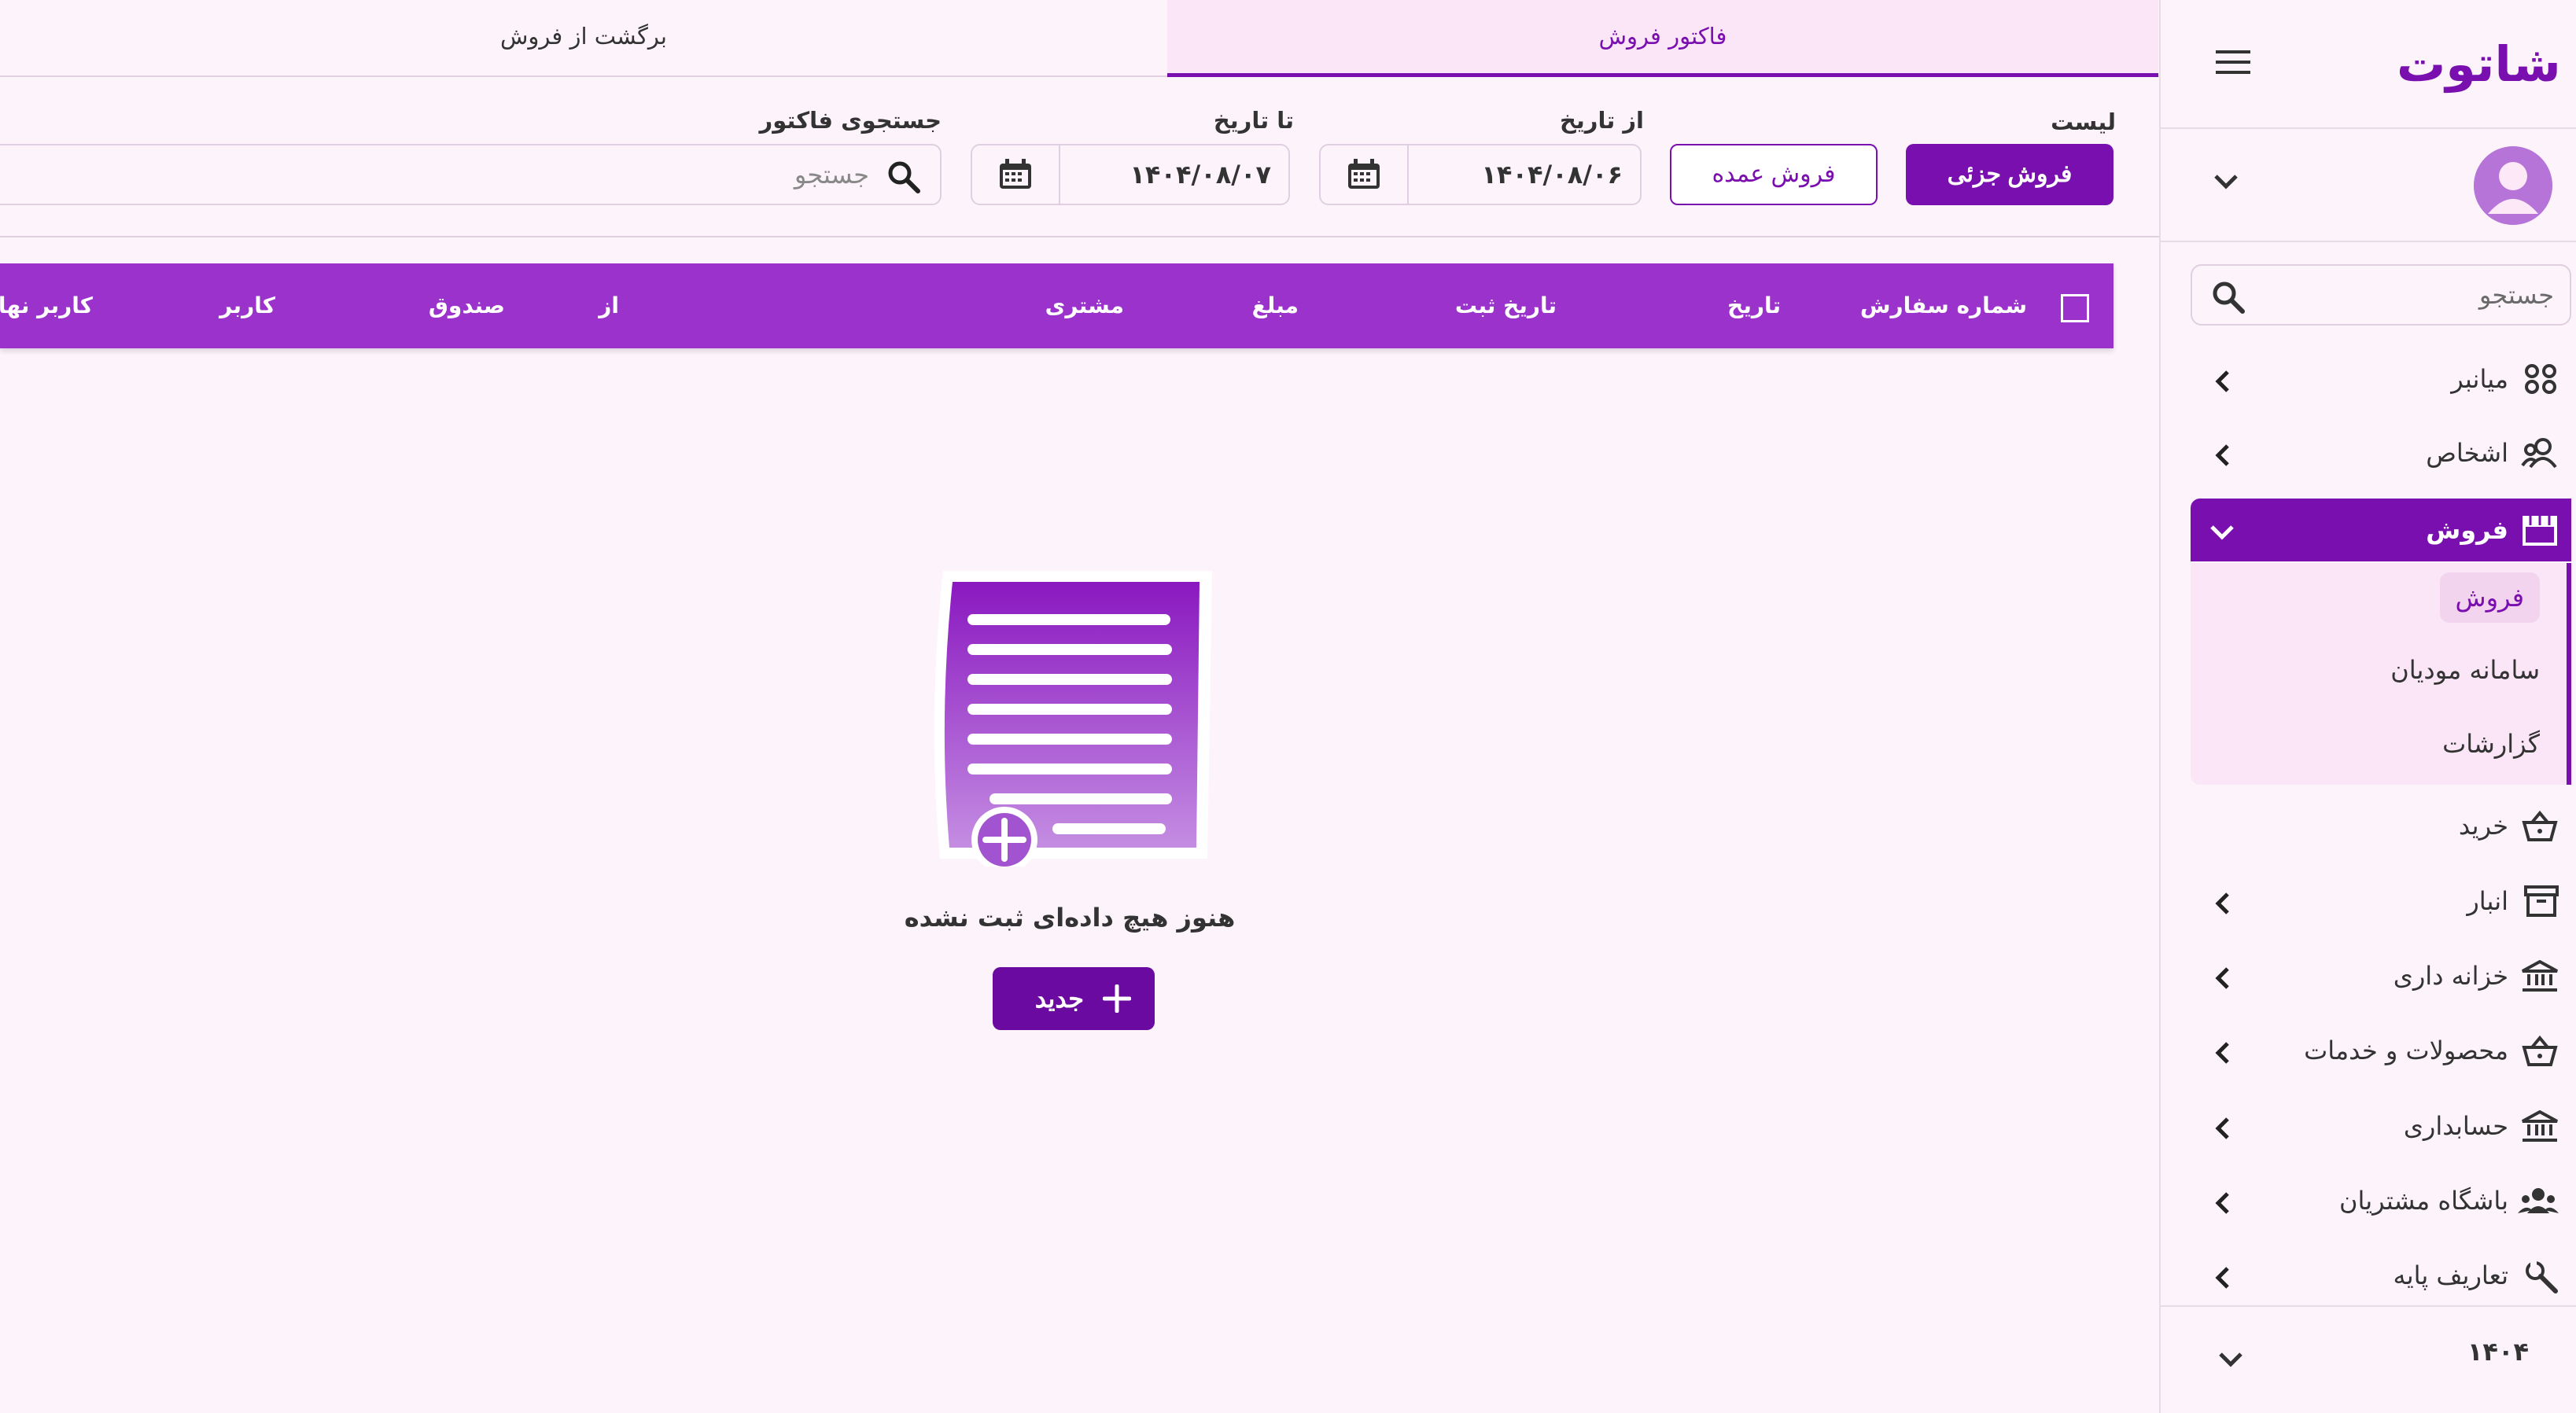 The image size is (2576, 1413). Describe the element at coordinates (2404, 295) in the screenshot. I see `sidebar-search-input` at that location.